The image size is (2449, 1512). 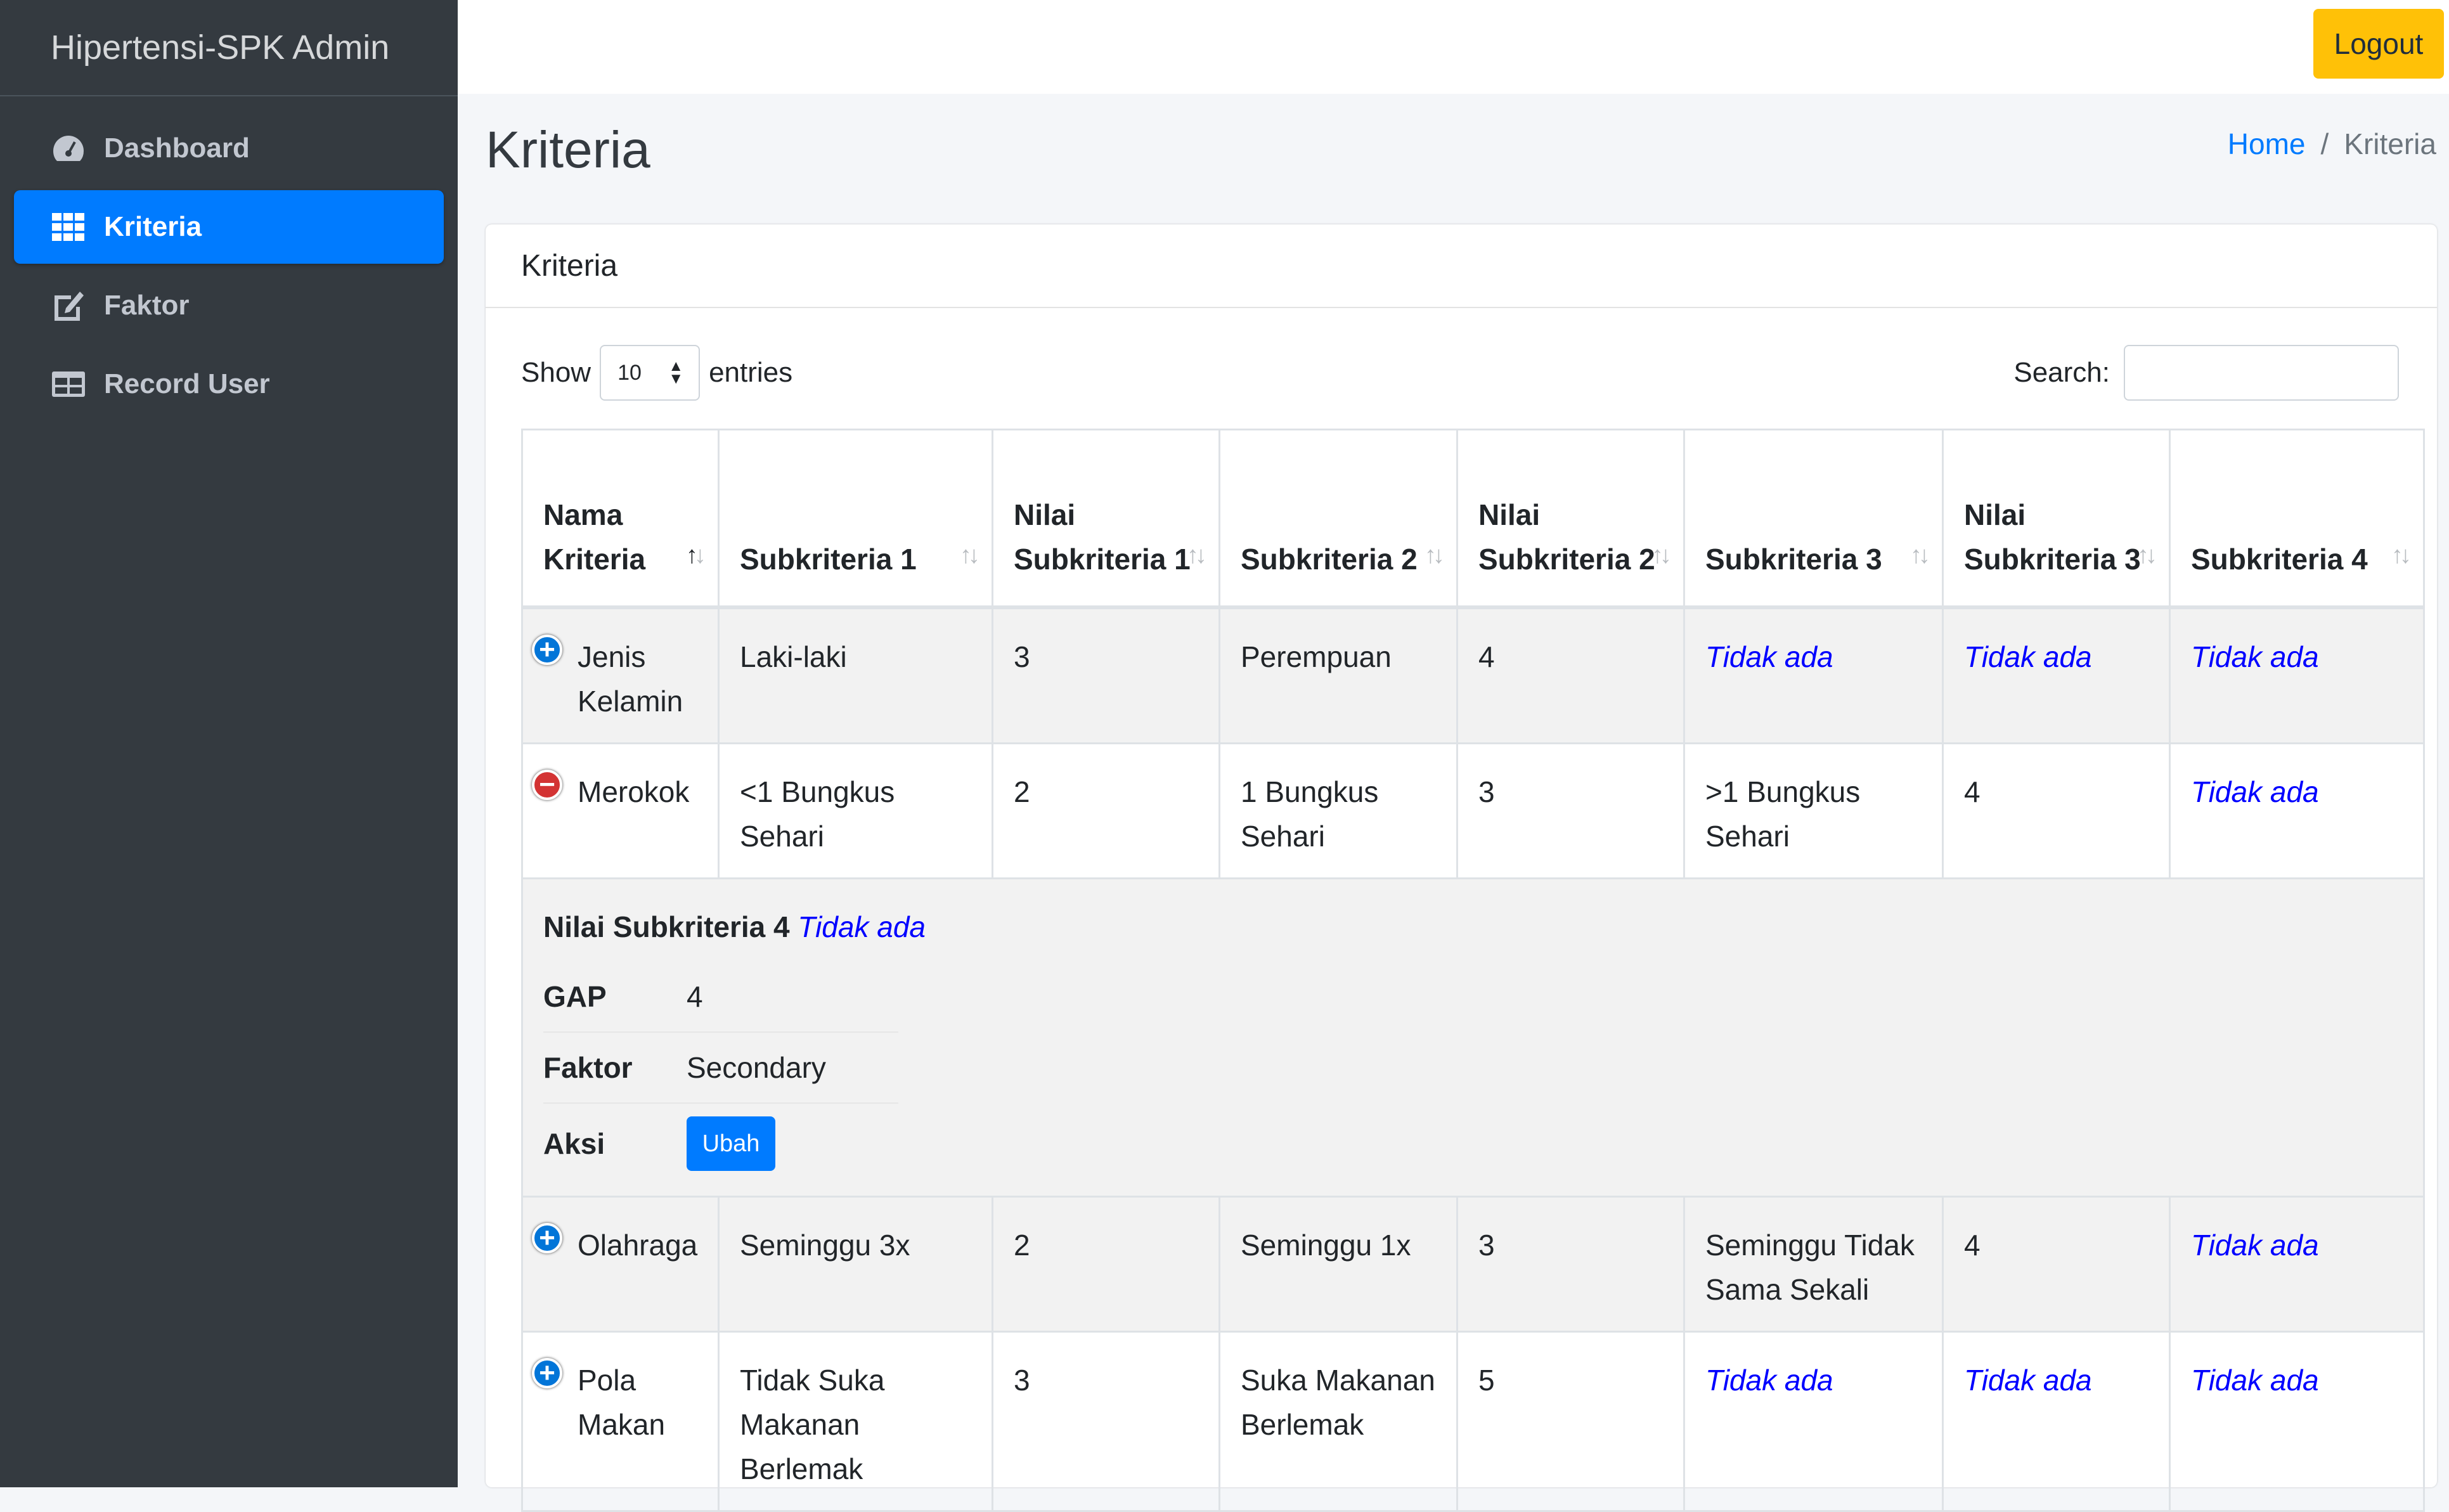 I want to click on select-caret-icon: ▲ ▼, so click(x=676, y=372).